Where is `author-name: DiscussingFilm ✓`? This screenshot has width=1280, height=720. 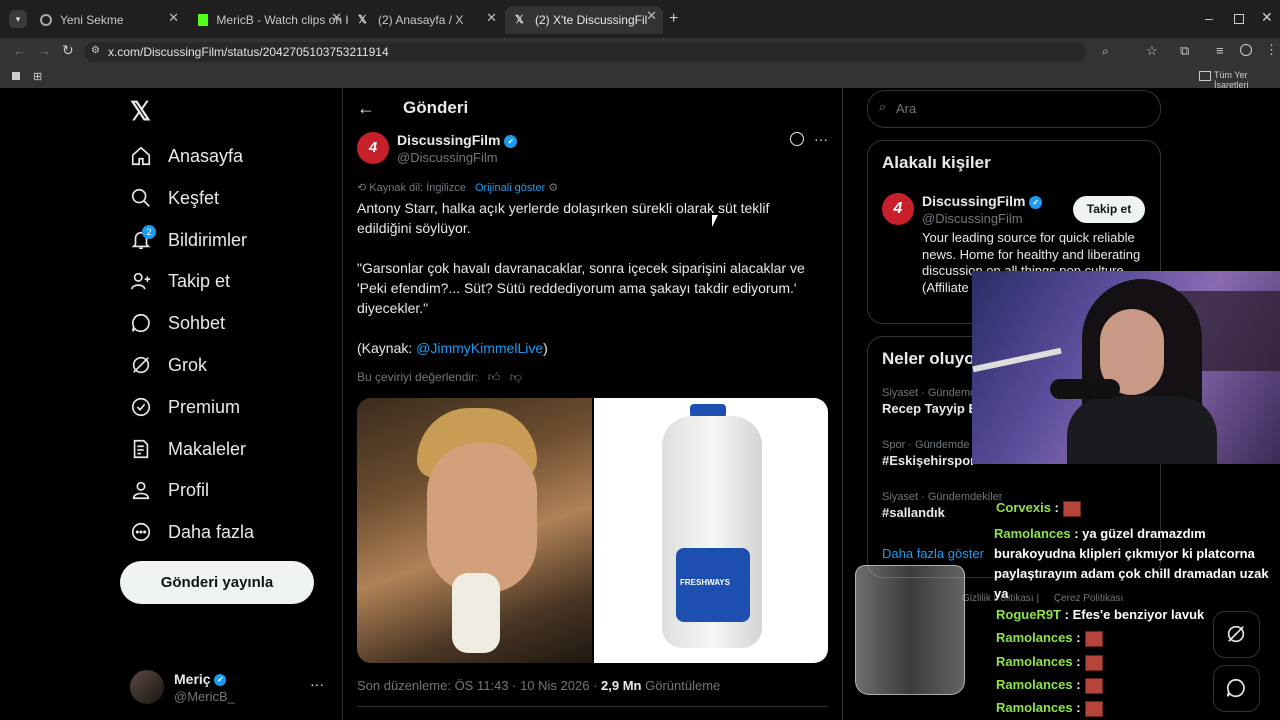
author-name: DiscussingFilm ✓ is located at coordinates (457, 140).